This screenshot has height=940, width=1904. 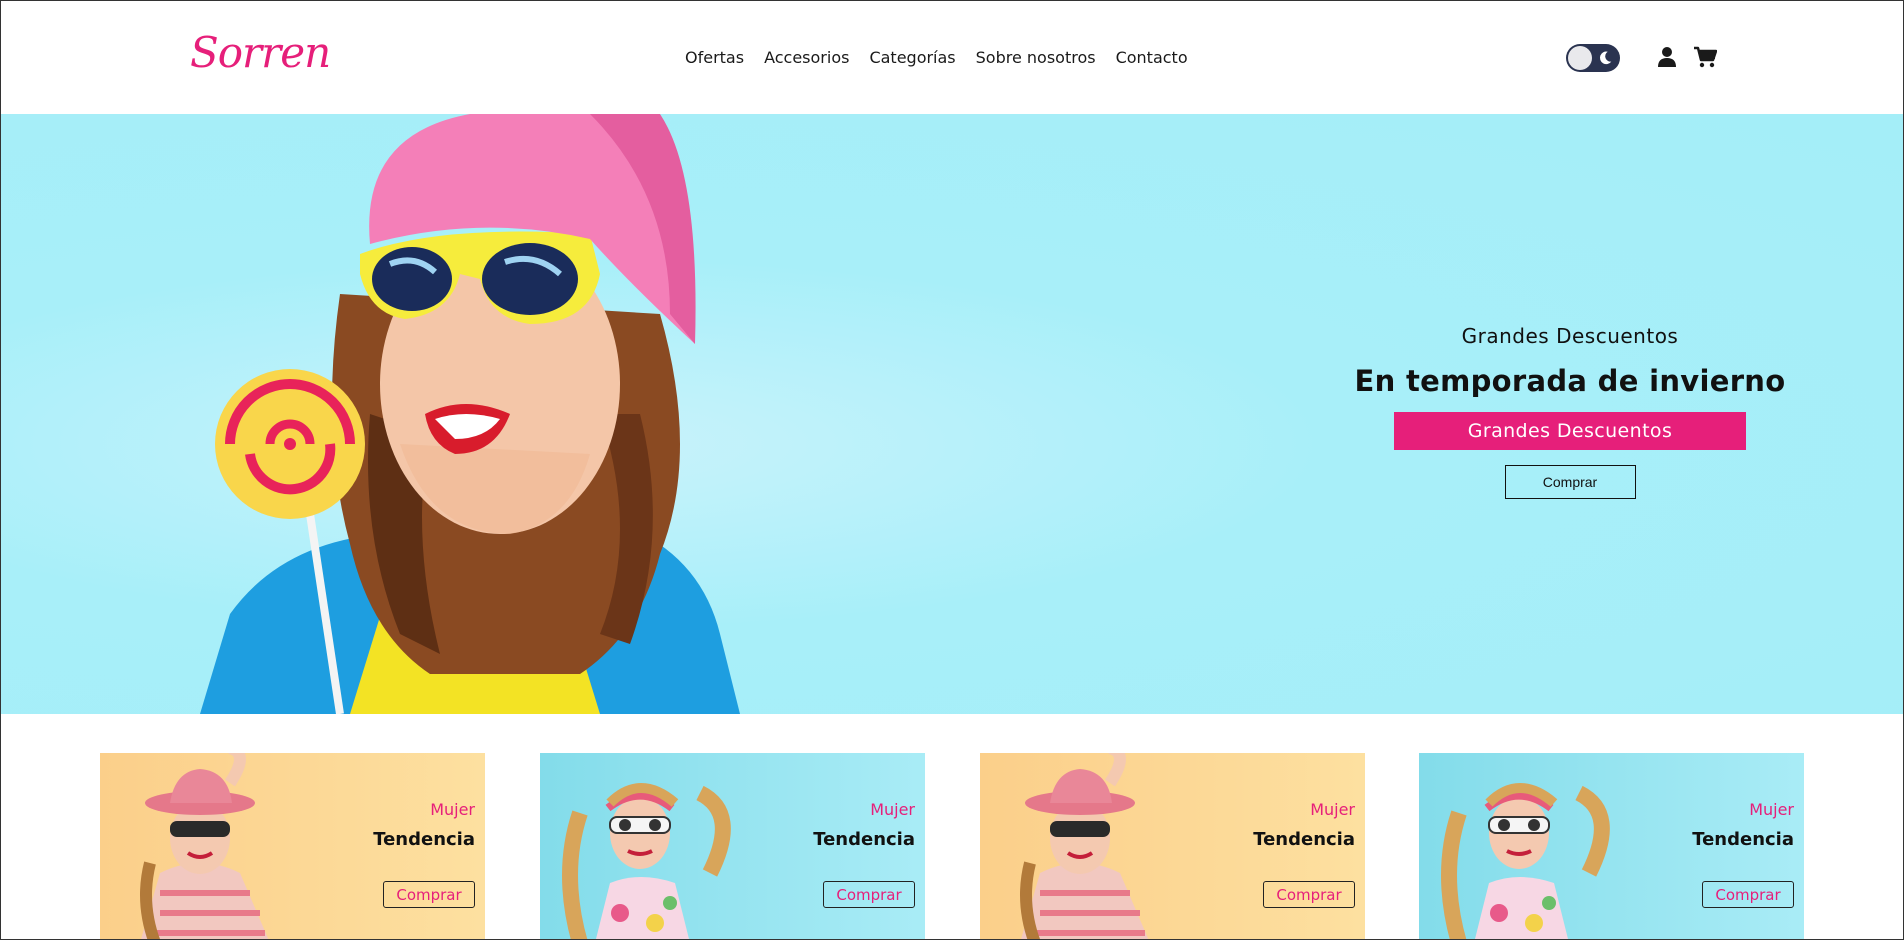 What do you see at coordinates (1036, 57) in the screenshot?
I see `nav-item-sobre-nosotros: Sobre nosotros` at bounding box center [1036, 57].